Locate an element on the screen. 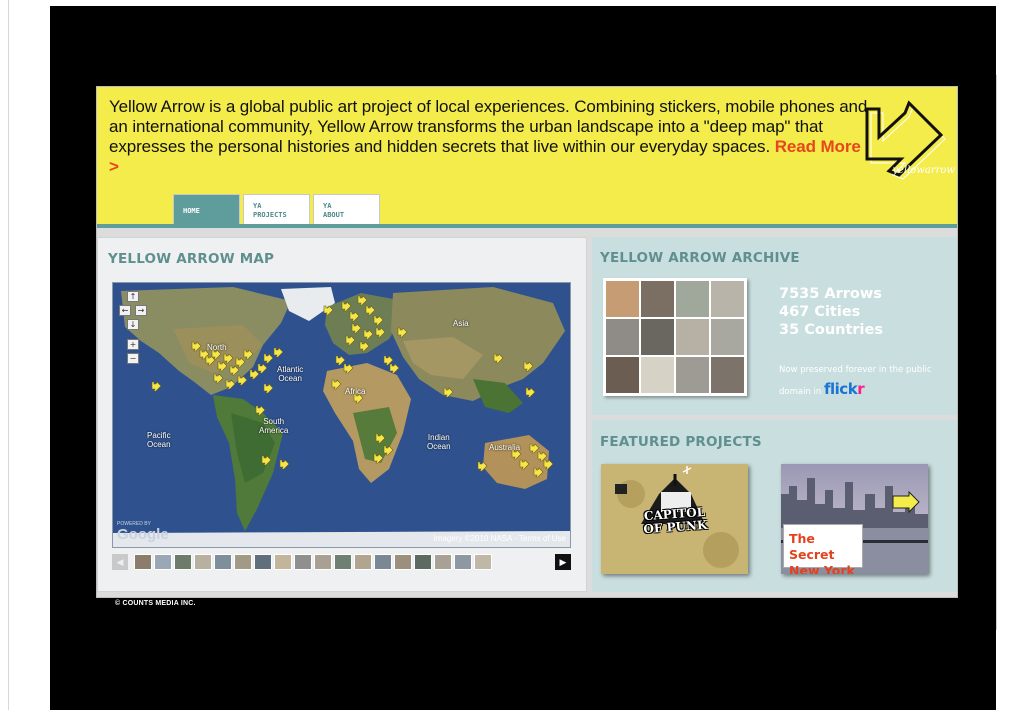  capitol-of-punk-label: CAPITOL OF PUNK is located at coordinates (675, 520).